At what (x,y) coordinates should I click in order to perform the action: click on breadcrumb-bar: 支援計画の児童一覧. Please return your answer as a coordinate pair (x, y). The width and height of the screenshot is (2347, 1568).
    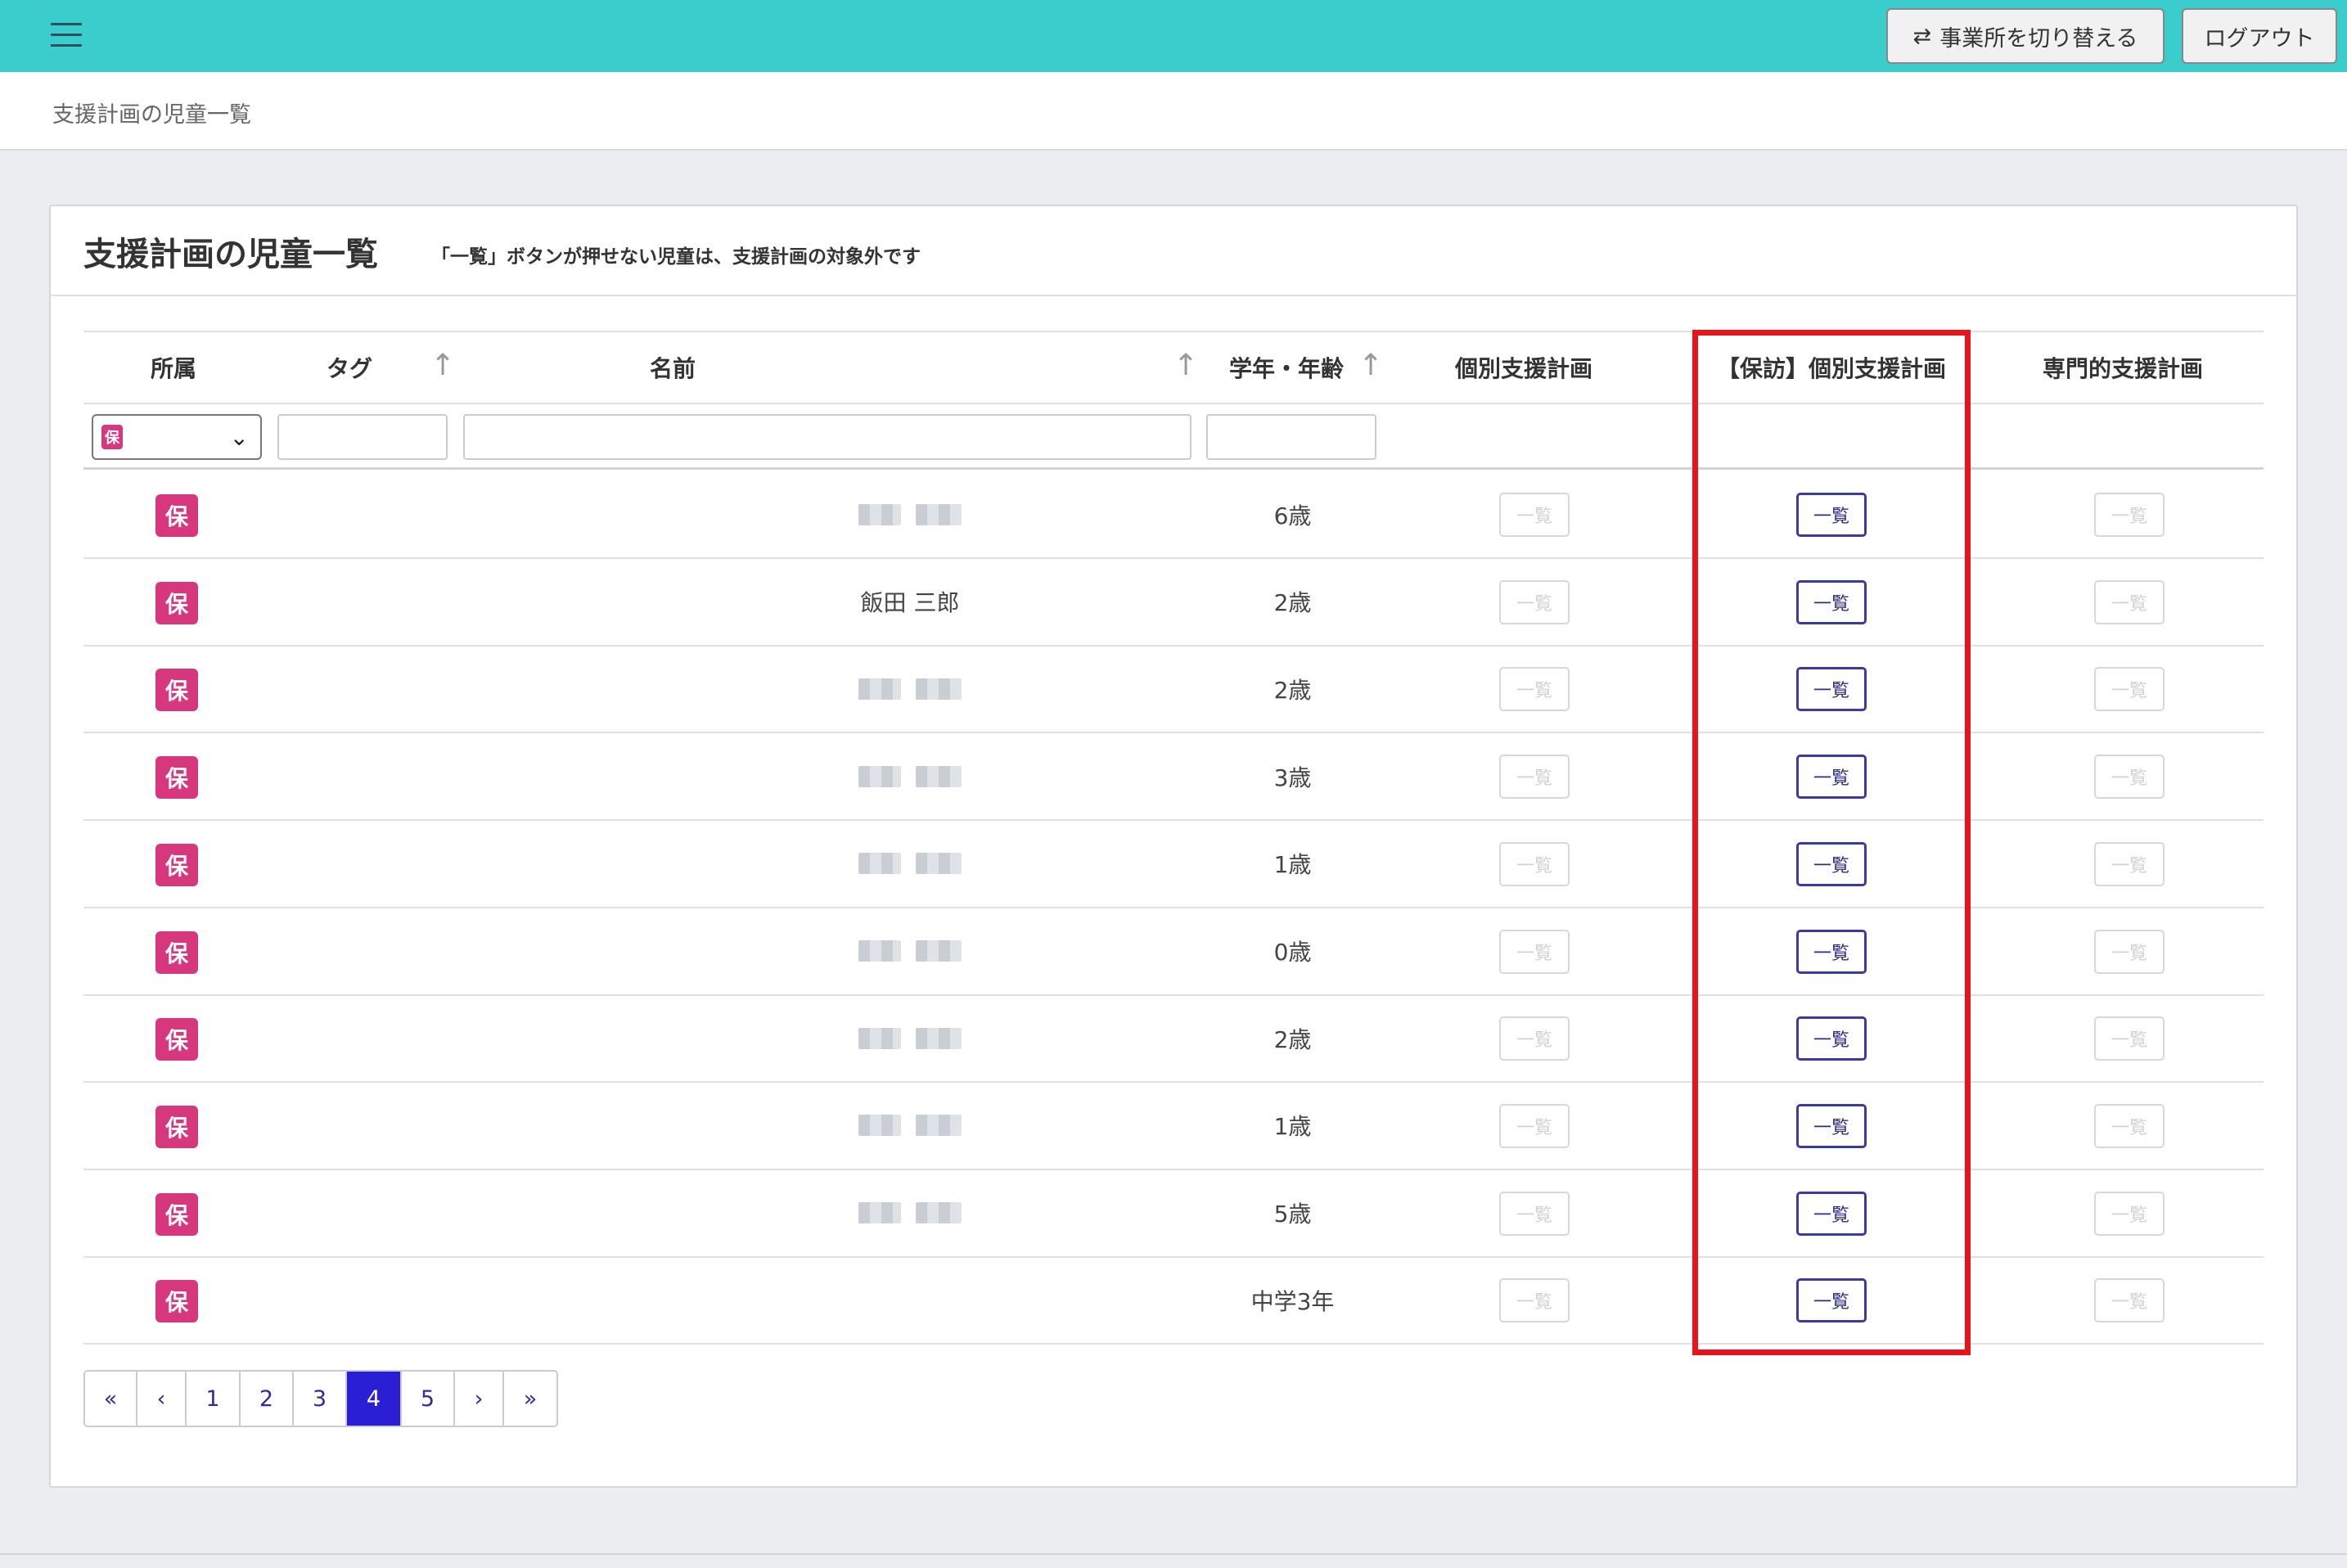
    Looking at the image, I should click on (1173, 111).